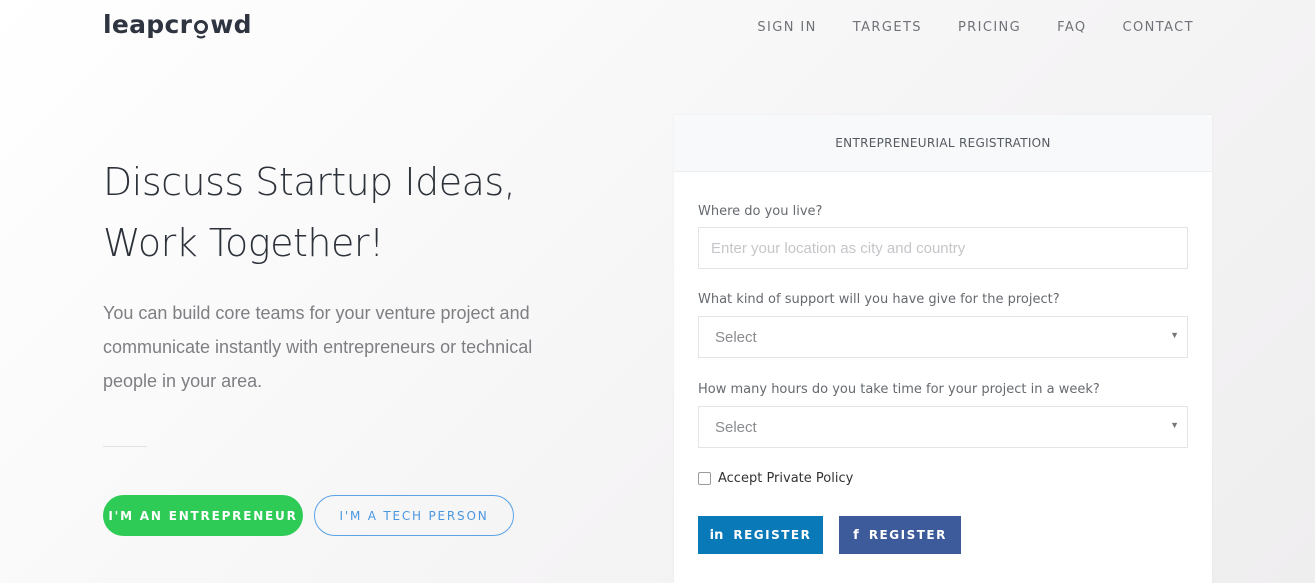  I want to click on policy-checkbox, so click(704, 478).